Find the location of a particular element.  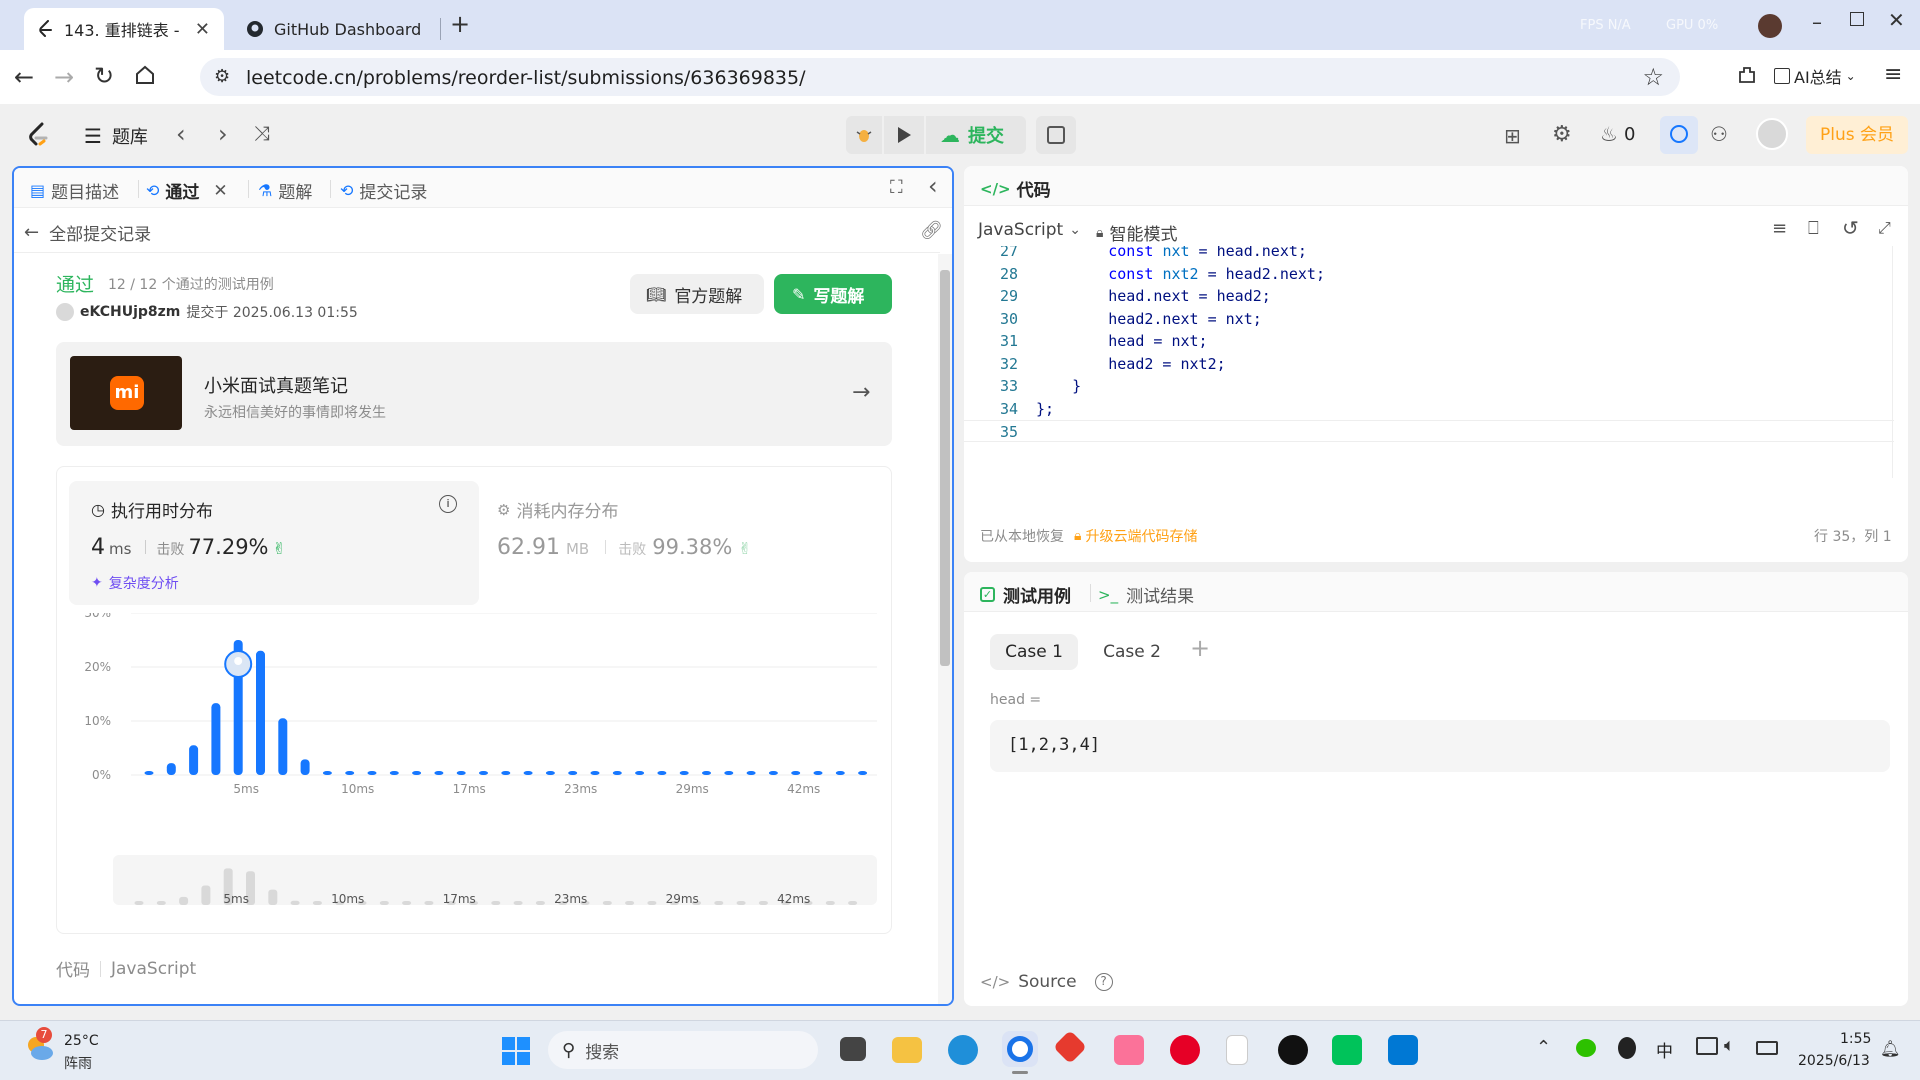

case-tab-1: Case 1 is located at coordinates (1034, 652).